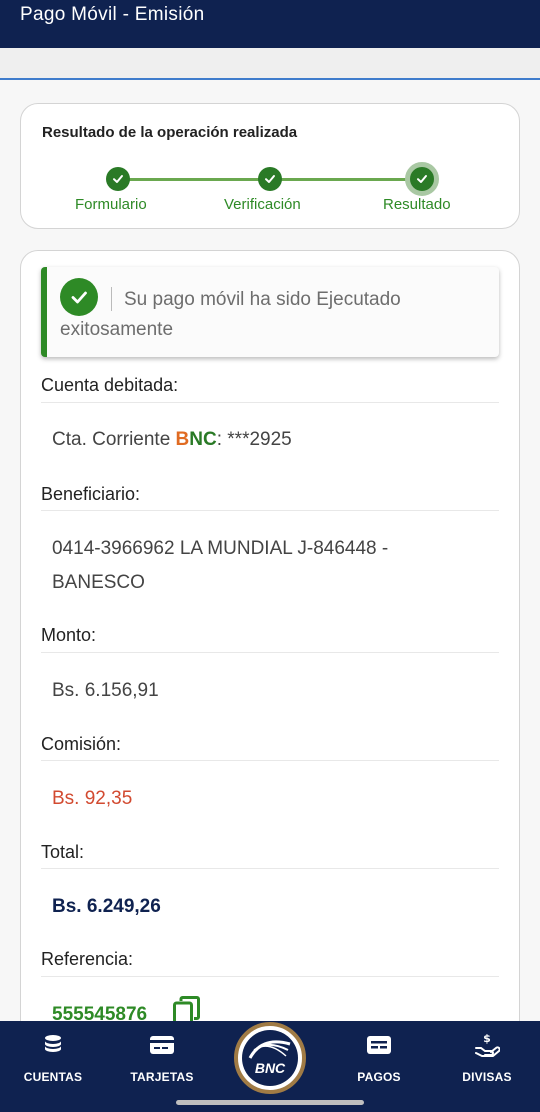 The image size is (540, 1112). What do you see at coordinates (187, 1009) in the screenshot?
I see `copy-icon` at bounding box center [187, 1009].